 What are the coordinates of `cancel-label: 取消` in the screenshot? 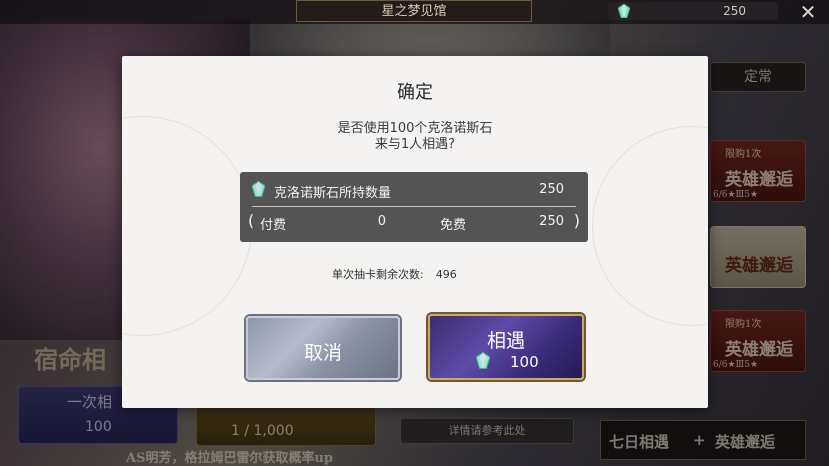 It's located at (322, 353).